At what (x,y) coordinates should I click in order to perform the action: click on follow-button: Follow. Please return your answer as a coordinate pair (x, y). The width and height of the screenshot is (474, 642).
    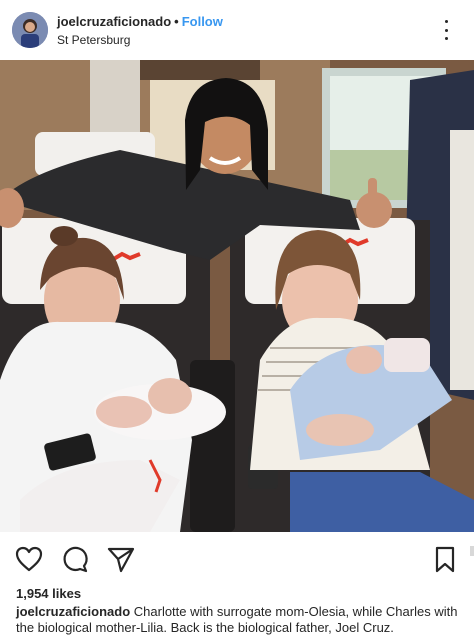
    Looking at the image, I should click on (202, 21).